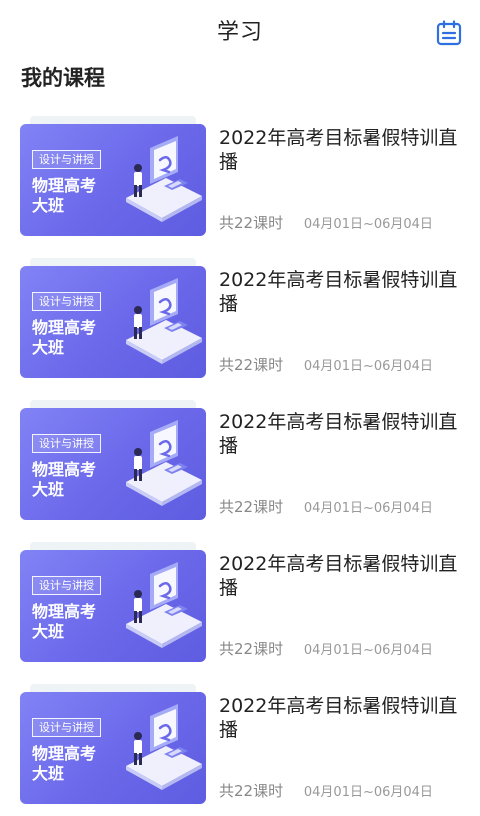  Describe the element at coordinates (63, 78) in the screenshot. I see `section-title: 我的课程` at that location.